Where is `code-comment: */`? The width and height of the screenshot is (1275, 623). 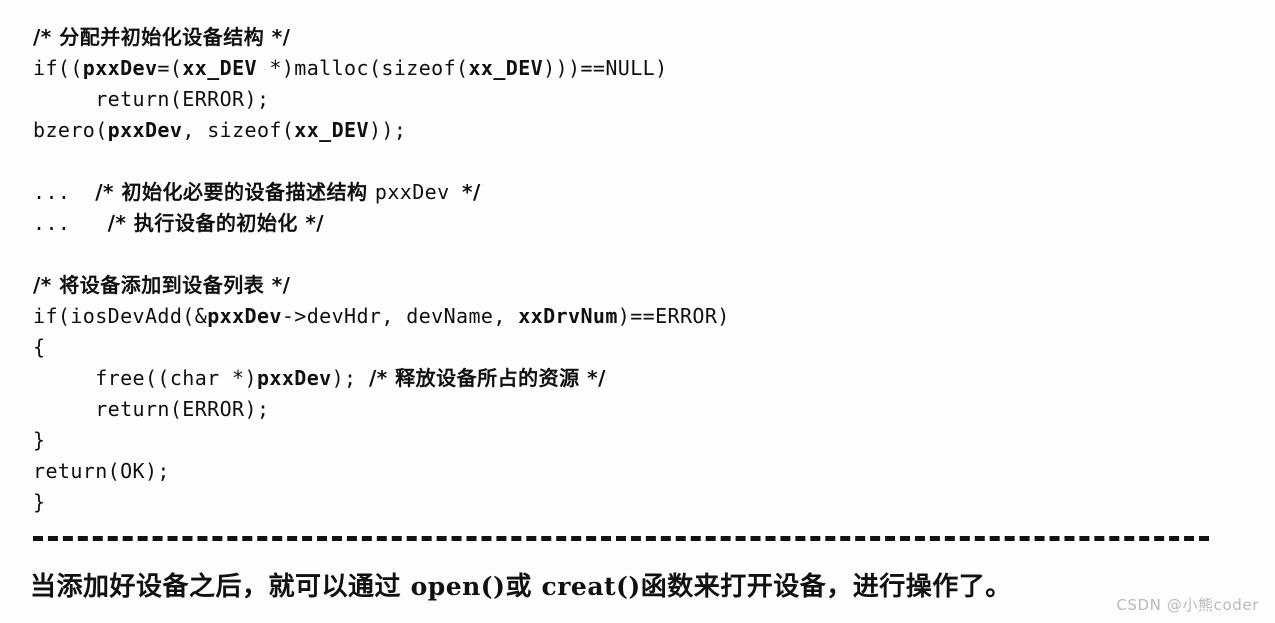
code-comment: */ is located at coordinates (471, 192).